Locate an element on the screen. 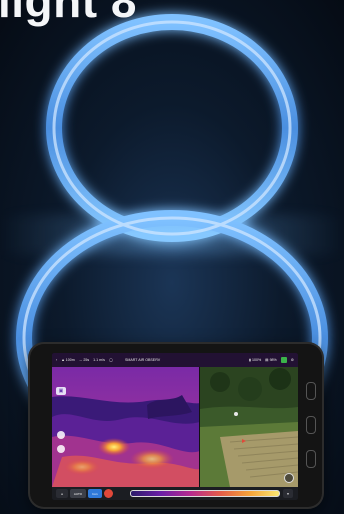 This screenshot has height=514, width=344. status-icon is located at coordinates (283, 360).